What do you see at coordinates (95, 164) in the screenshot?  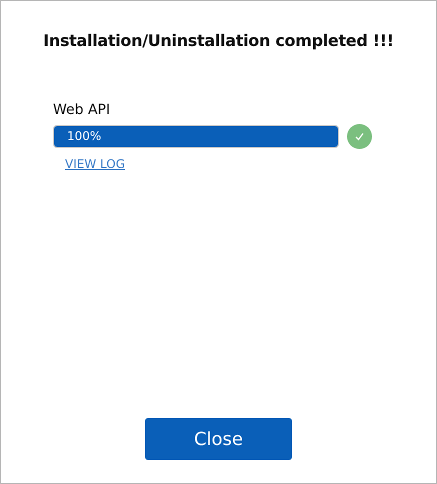 I see `view-log-link: VIEW LOG` at bounding box center [95, 164].